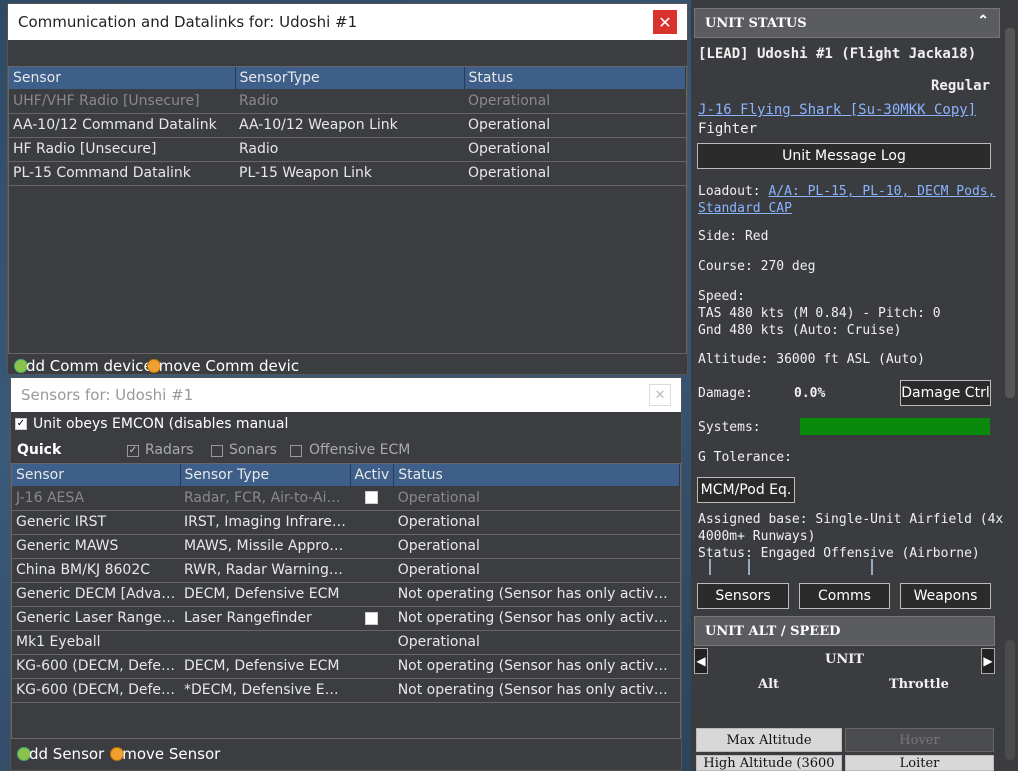 This screenshot has height=771, width=1018. What do you see at coordinates (746, 490) in the screenshot?
I see `mcm-pod-button: MCM/Pod Eq.` at bounding box center [746, 490].